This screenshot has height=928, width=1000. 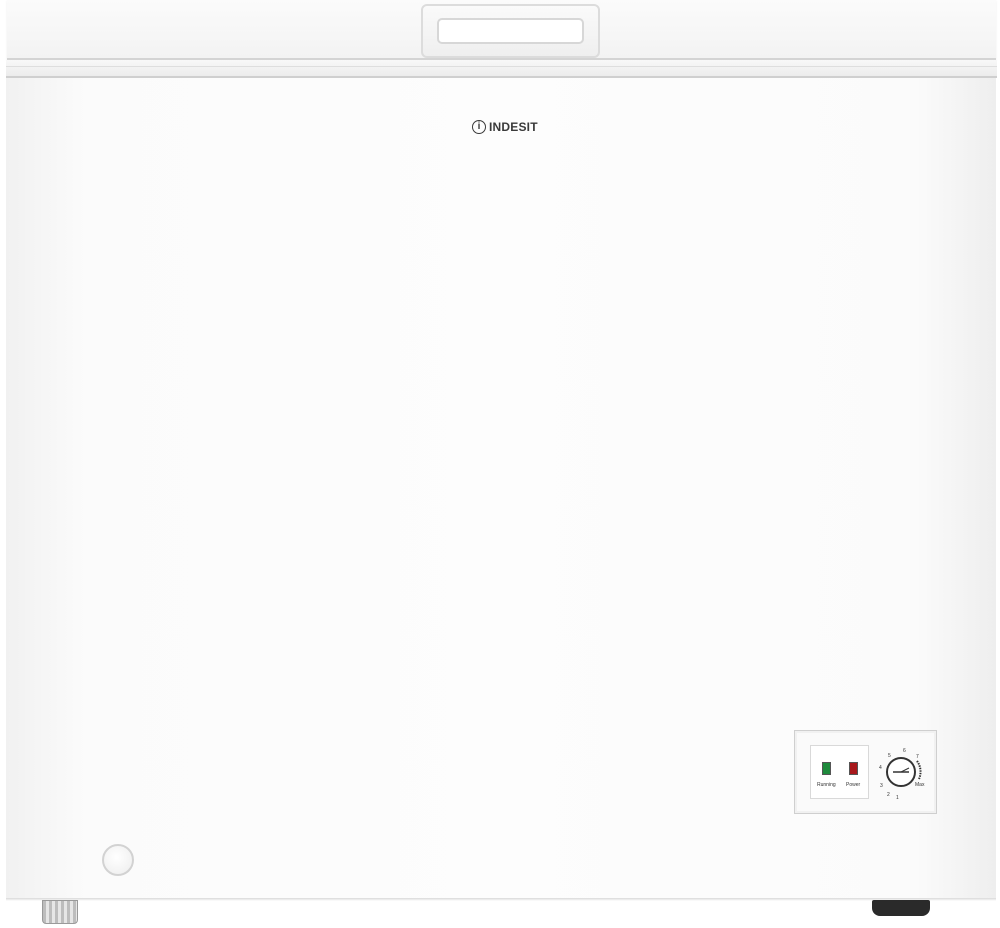 I want to click on drain-plug, so click(x=118, y=860).